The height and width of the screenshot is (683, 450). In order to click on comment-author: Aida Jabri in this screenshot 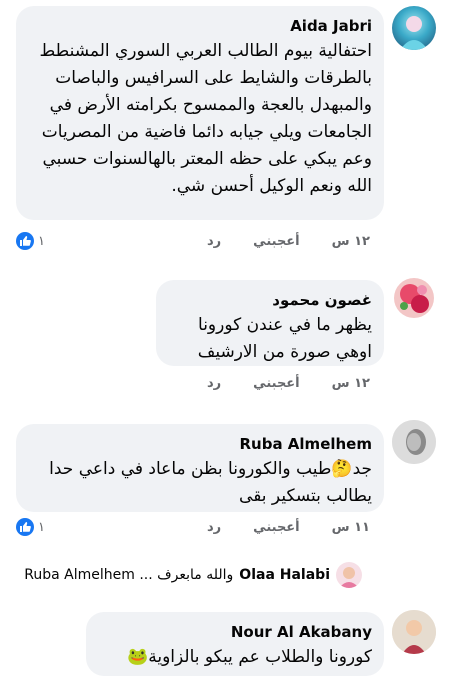, I will do `click(201, 26)`.